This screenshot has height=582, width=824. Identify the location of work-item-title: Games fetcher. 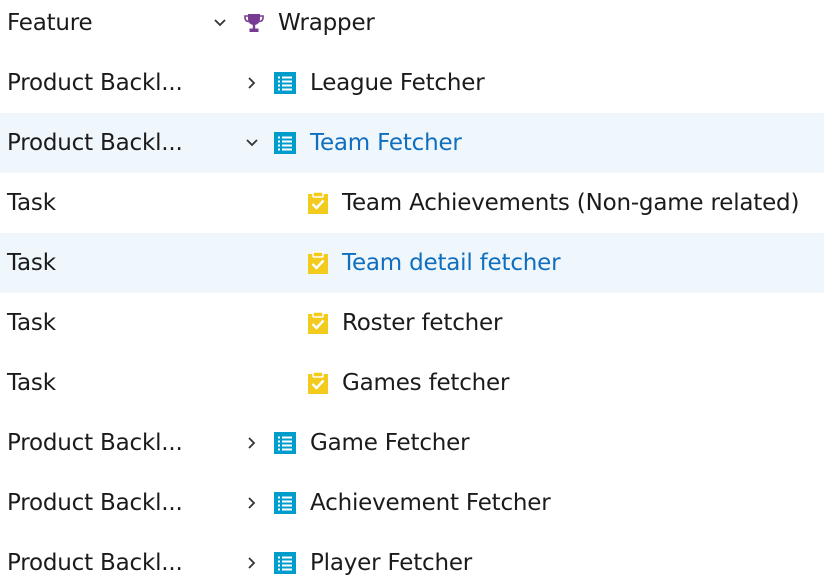
(425, 383).